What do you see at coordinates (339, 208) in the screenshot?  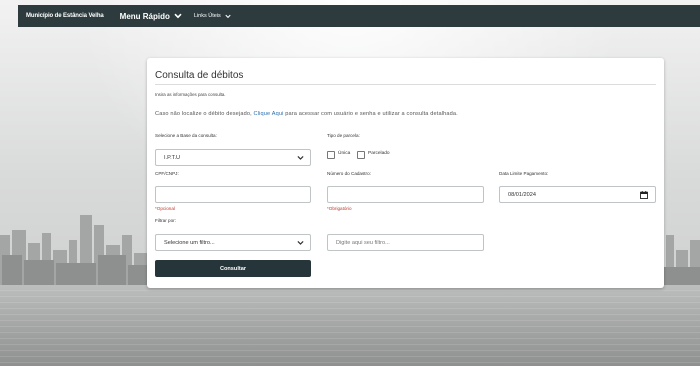 I see `cadastro-required-note: *Obrigatório` at bounding box center [339, 208].